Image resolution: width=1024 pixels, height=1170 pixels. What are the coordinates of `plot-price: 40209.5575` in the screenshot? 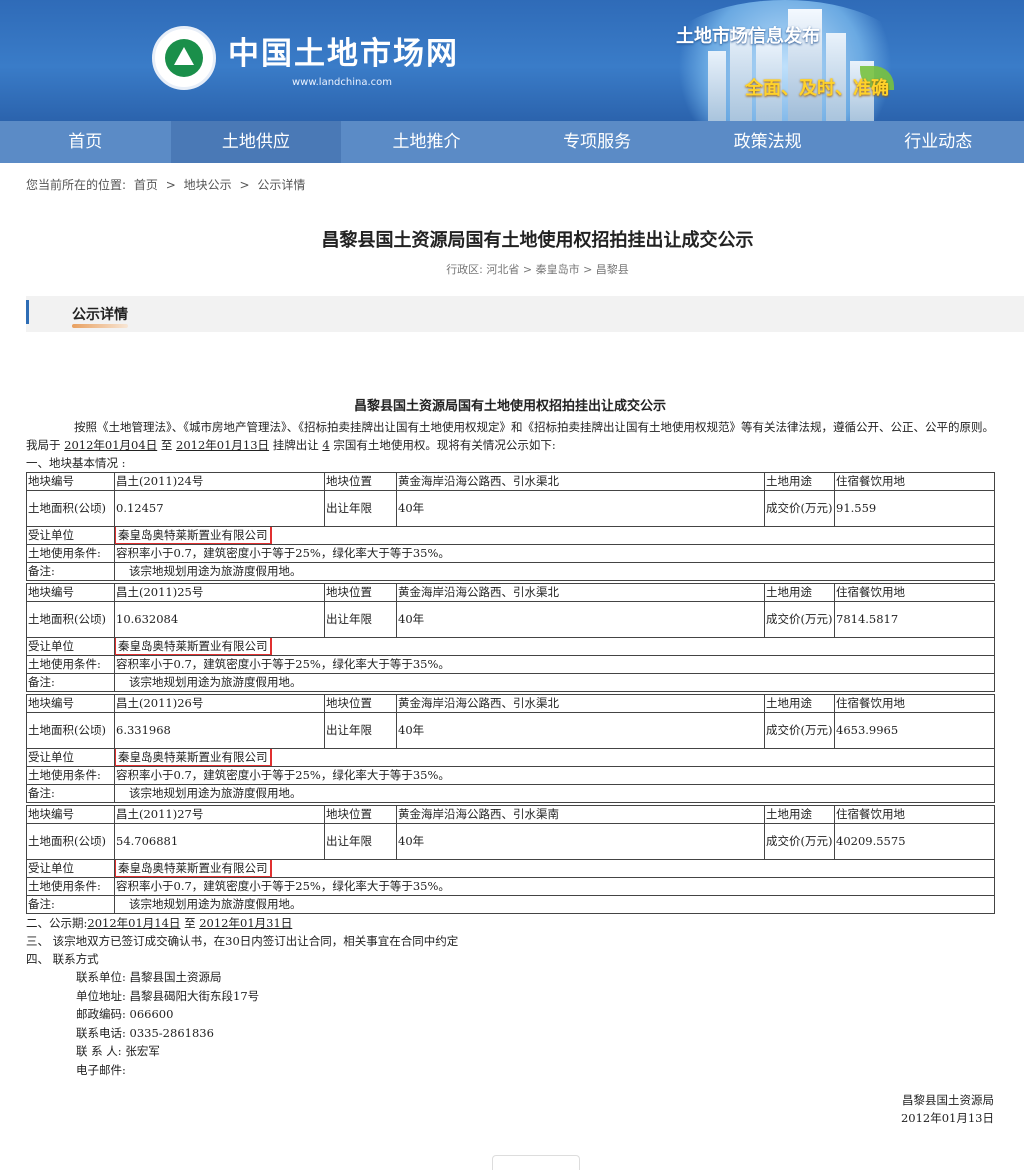 It's located at (914, 841).